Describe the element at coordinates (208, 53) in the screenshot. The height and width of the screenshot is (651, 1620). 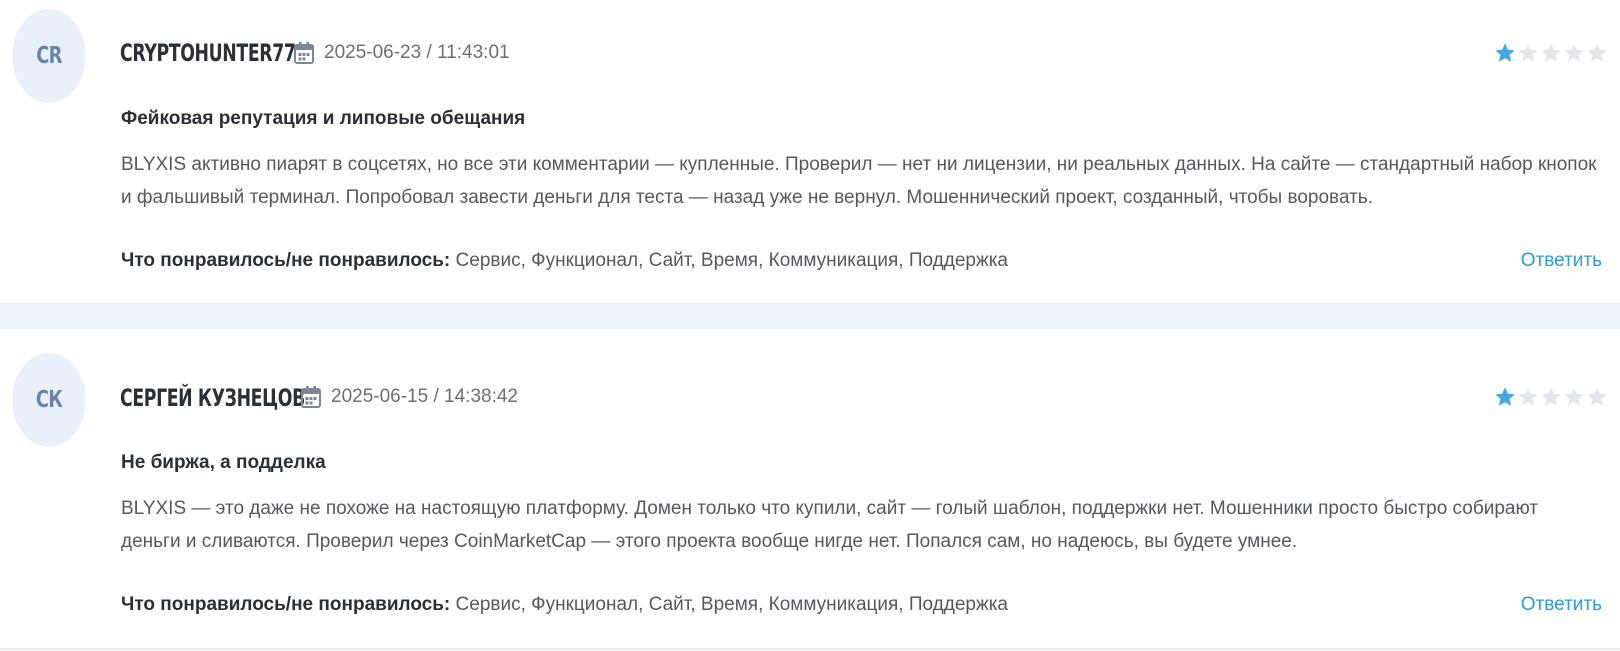
I see `review-author: CRYPTOHUNTER77` at that location.